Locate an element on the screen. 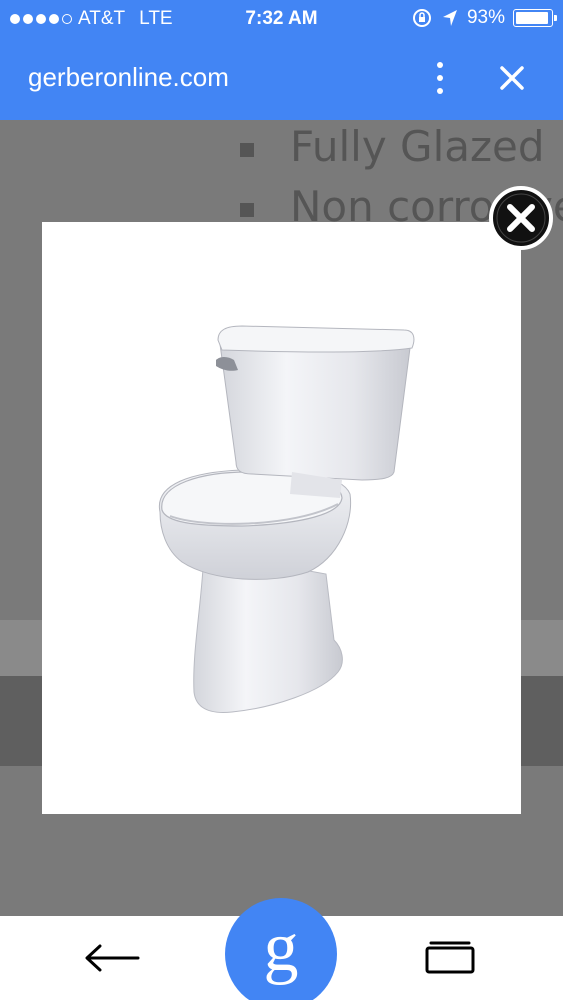  signal-strength-icon is located at coordinates (41, 19).